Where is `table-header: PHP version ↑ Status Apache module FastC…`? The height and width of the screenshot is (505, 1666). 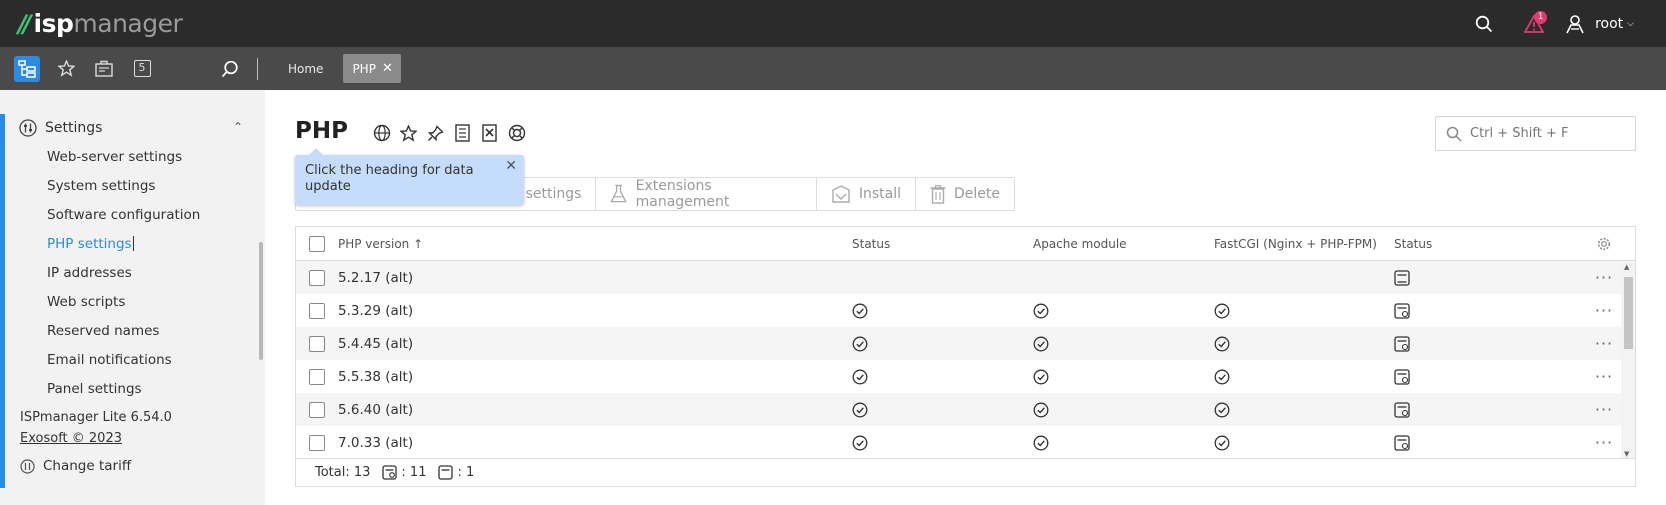
table-header: PHP version ↑ Status Apache module FastC… is located at coordinates (965, 244).